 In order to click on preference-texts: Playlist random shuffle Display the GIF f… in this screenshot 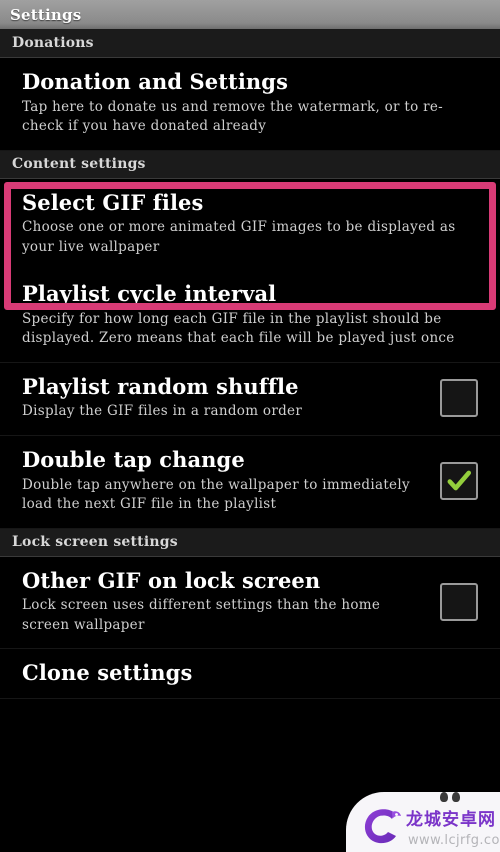, I will do `click(231, 398)`.